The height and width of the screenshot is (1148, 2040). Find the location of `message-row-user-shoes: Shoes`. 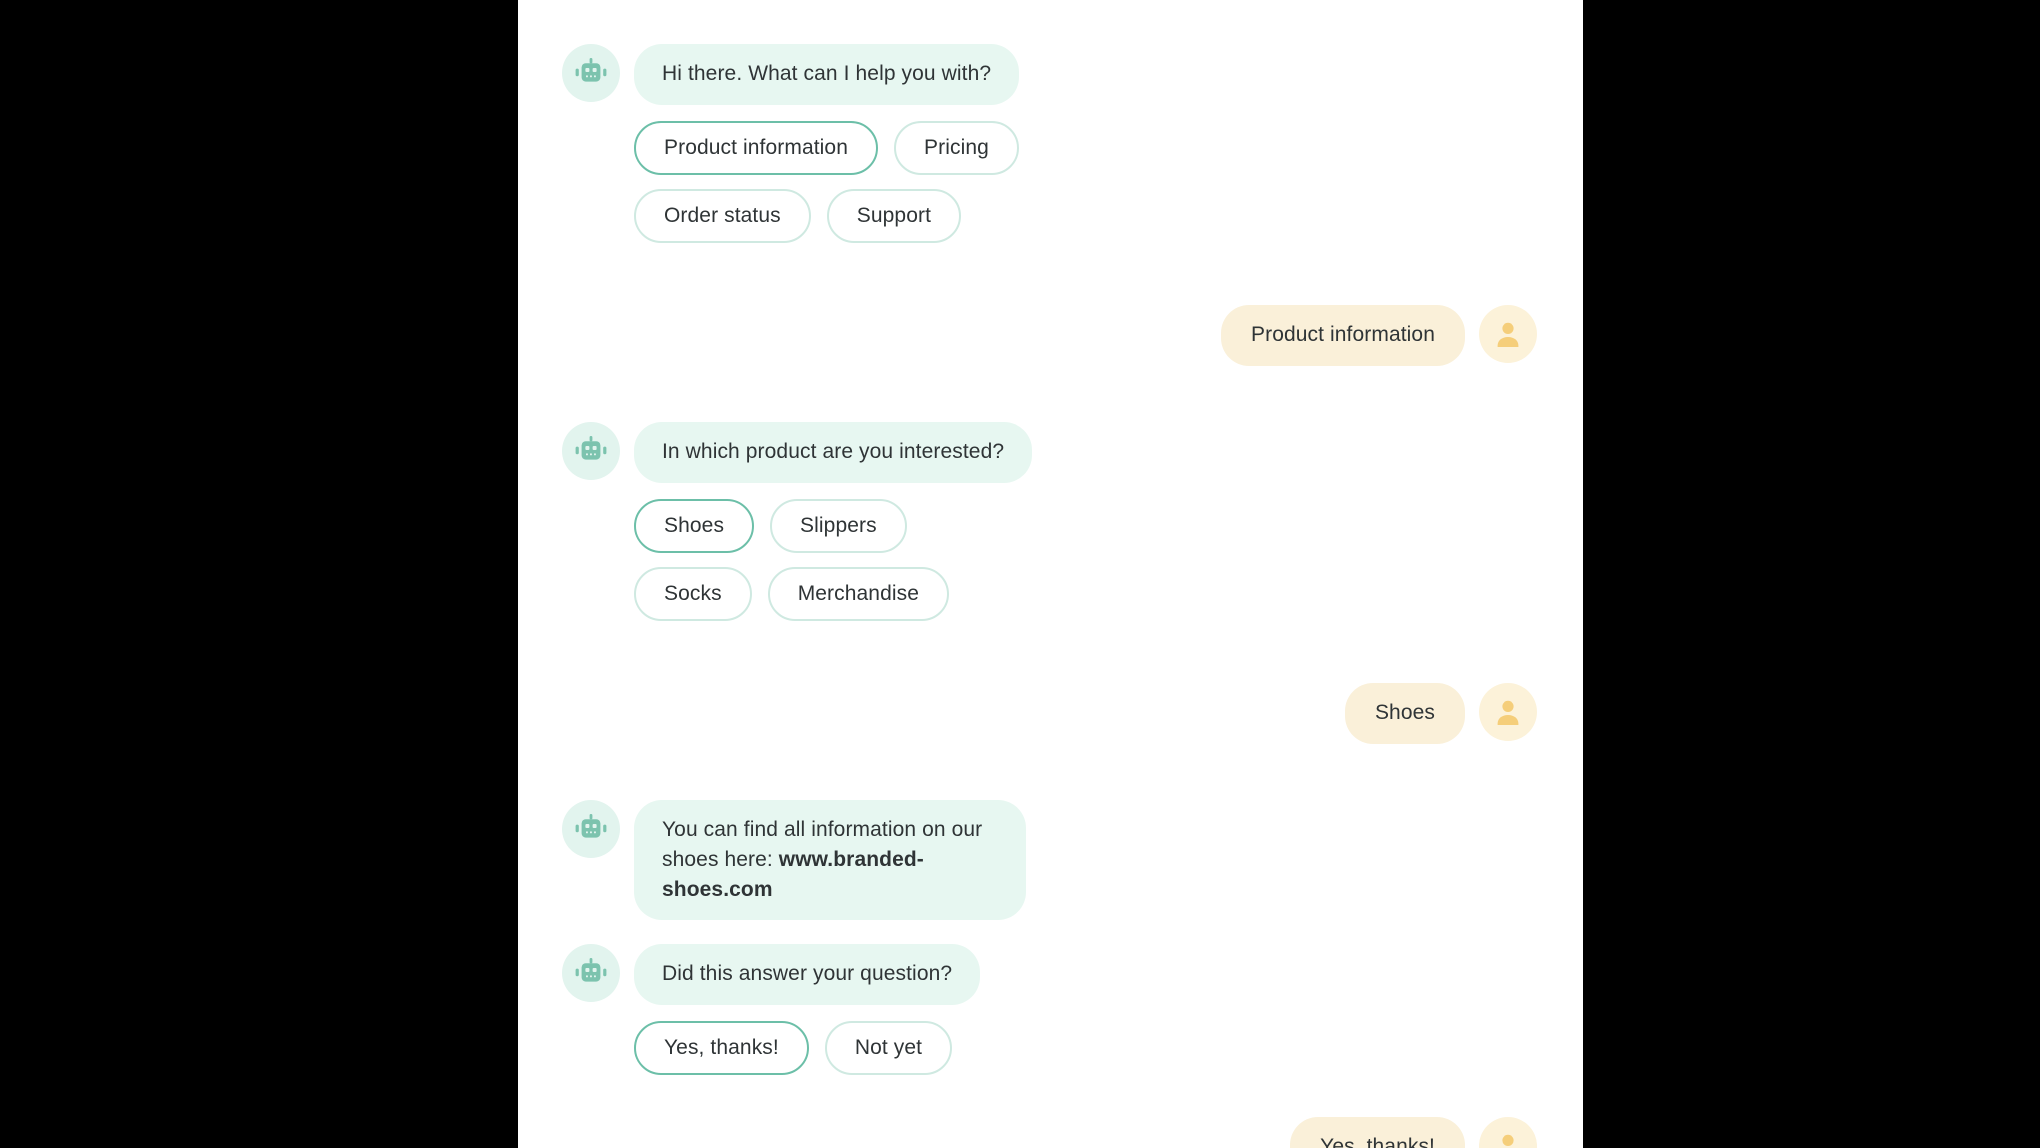

message-row-user-shoes: Shoes is located at coordinates (1049, 713).